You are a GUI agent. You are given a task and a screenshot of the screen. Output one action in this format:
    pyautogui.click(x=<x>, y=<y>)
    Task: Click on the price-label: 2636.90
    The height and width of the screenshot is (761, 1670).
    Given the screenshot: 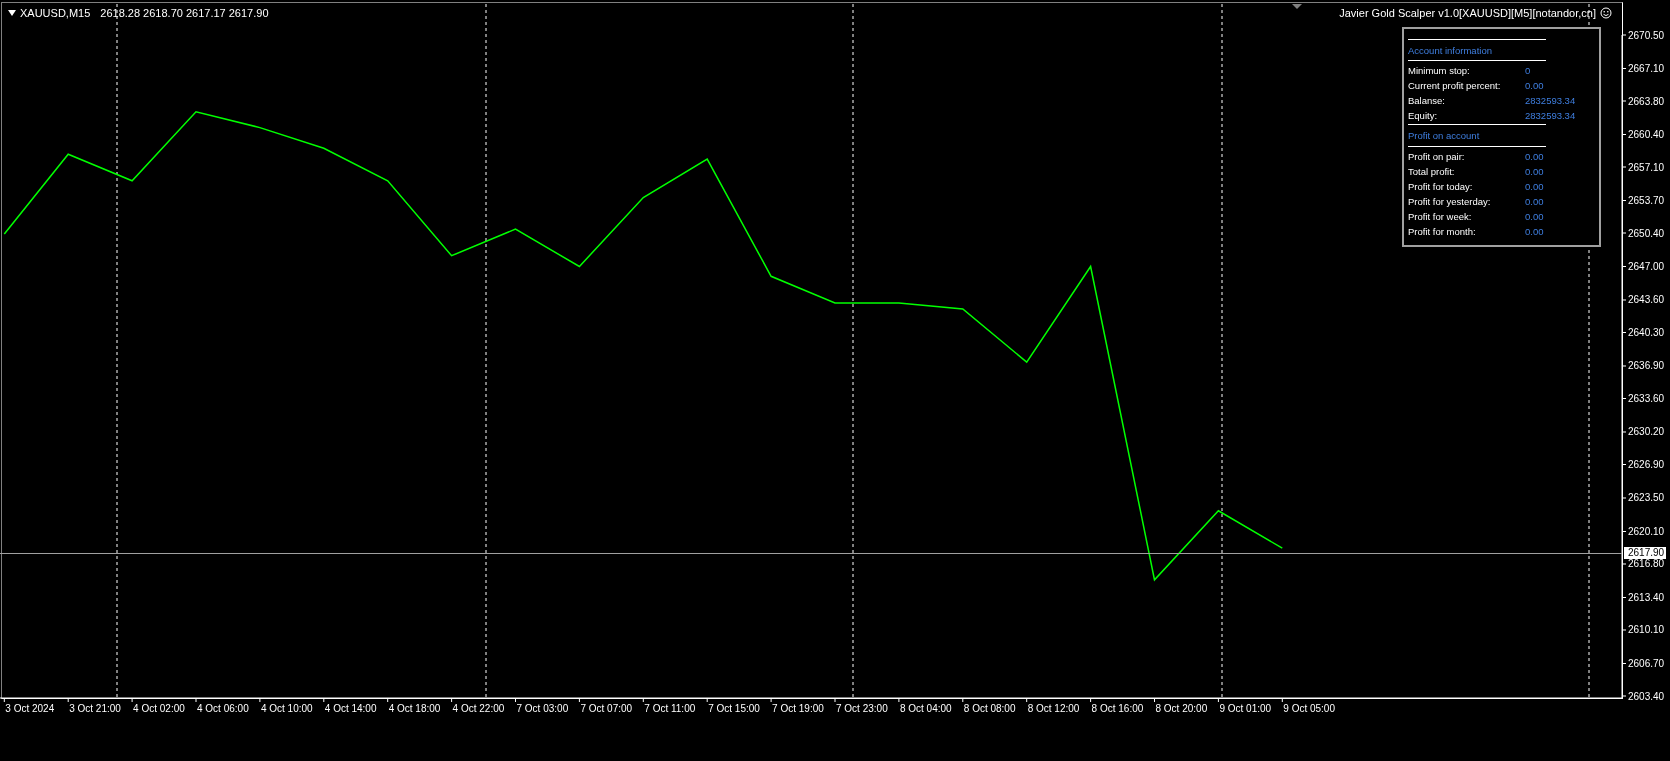 What is the action you would take?
    pyautogui.click(x=1646, y=366)
    